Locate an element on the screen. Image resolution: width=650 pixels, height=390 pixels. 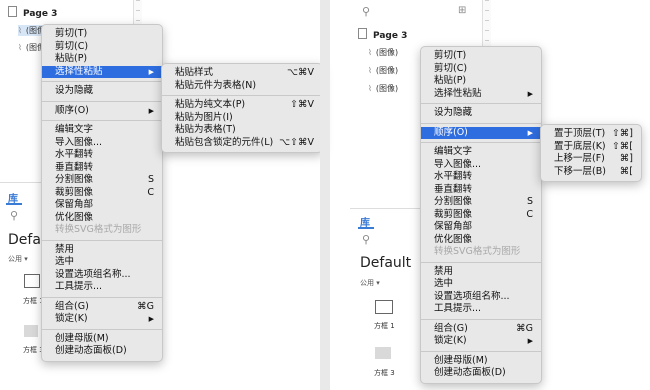
menu-item-paste-as-table: 粘贴为表格(T) is located at coordinates (242, 130).